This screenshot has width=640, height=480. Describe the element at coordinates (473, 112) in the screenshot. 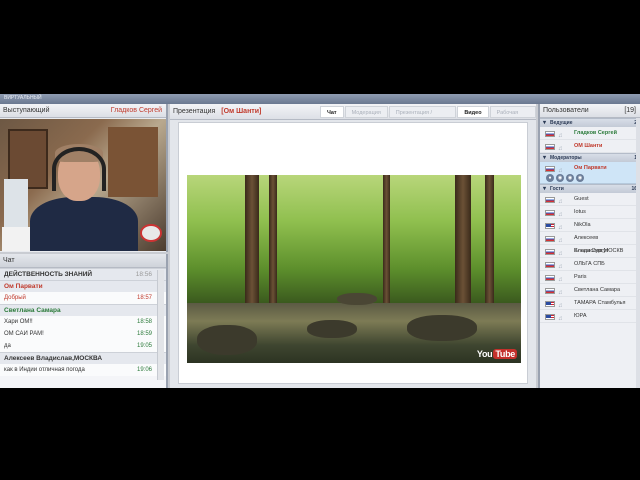

I see `tab-3: Видео` at that location.